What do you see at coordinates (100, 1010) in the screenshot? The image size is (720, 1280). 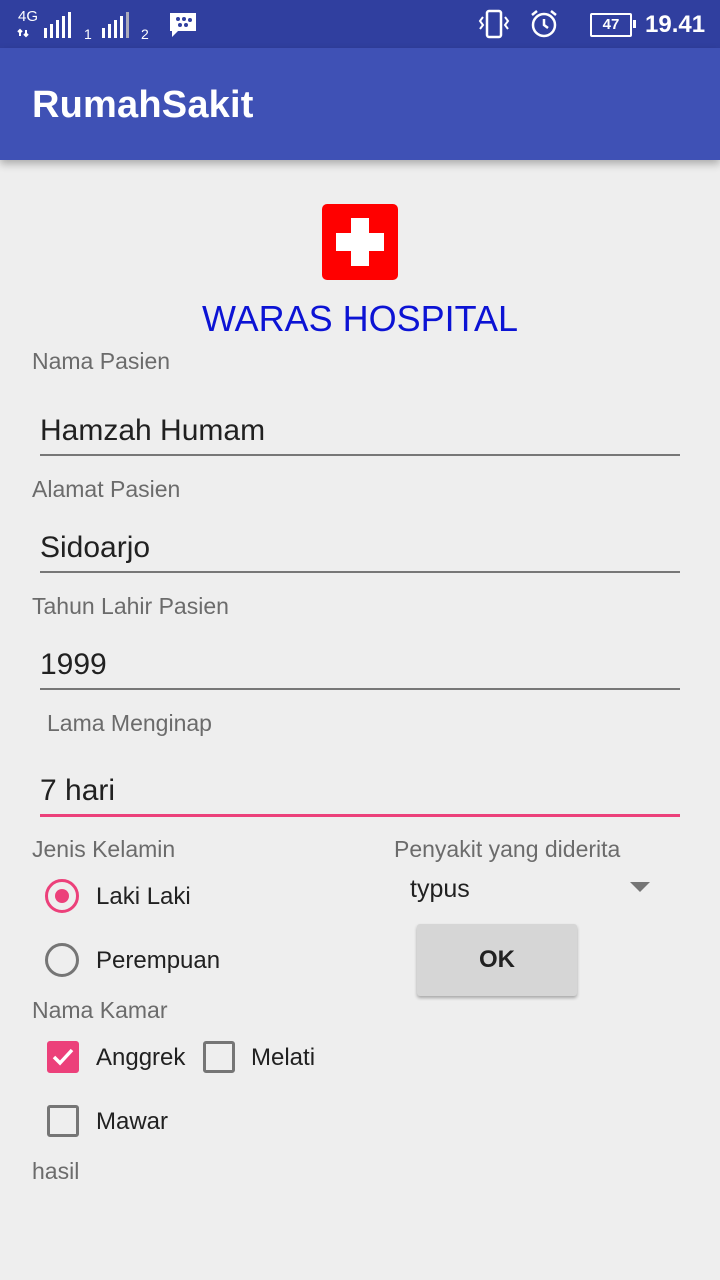 I see `nama-kamar-label: Nama Kamar` at bounding box center [100, 1010].